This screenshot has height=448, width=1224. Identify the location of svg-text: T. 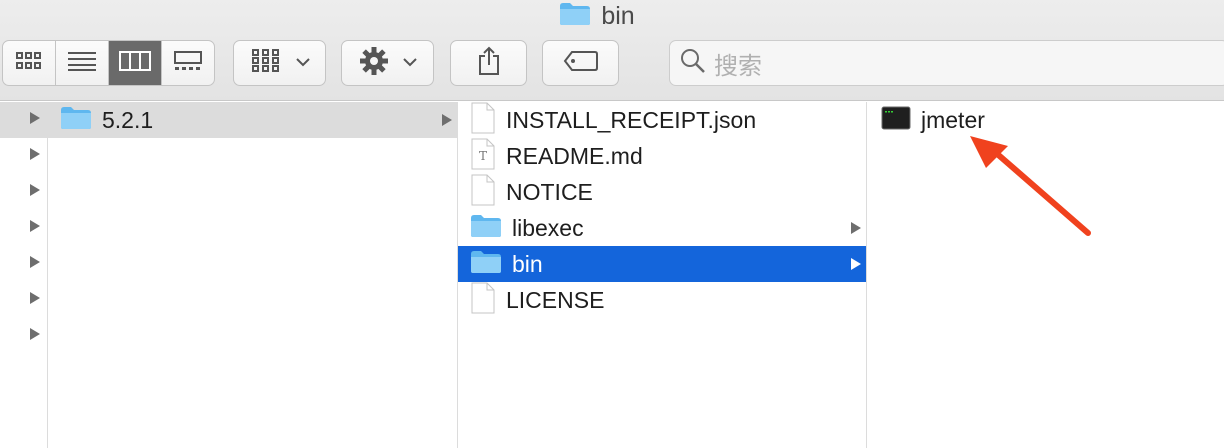
(483, 156).